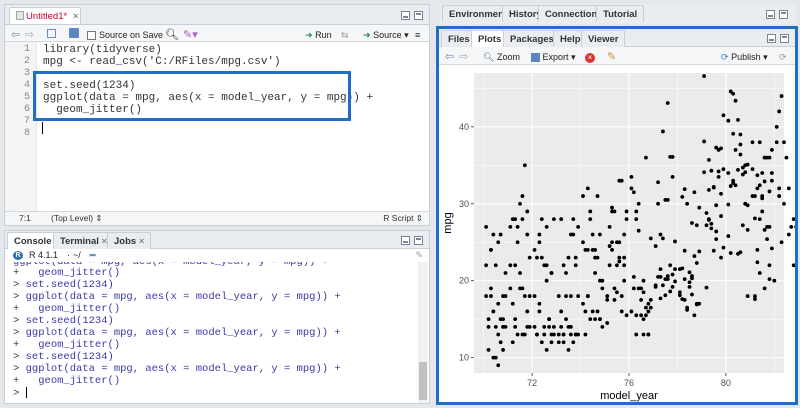  What do you see at coordinates (77, 255) in the screenshot?
I see `working-dir: ~/` at bounding box center [77, 255].